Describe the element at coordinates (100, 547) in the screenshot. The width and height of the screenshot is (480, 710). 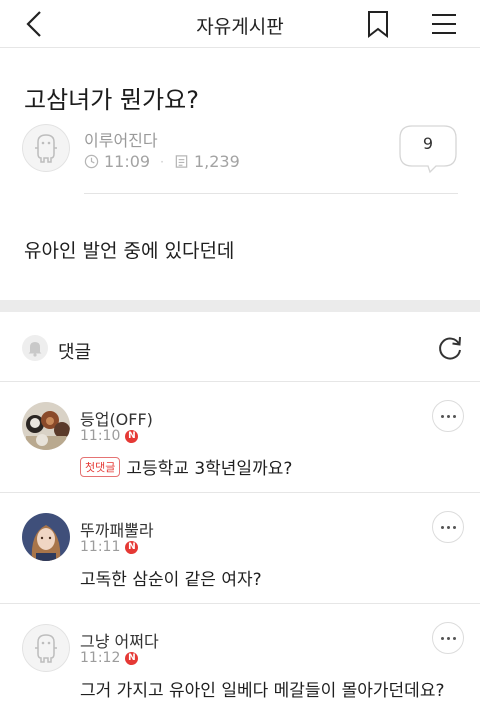
I see `comment-time: 11:11` at that location.